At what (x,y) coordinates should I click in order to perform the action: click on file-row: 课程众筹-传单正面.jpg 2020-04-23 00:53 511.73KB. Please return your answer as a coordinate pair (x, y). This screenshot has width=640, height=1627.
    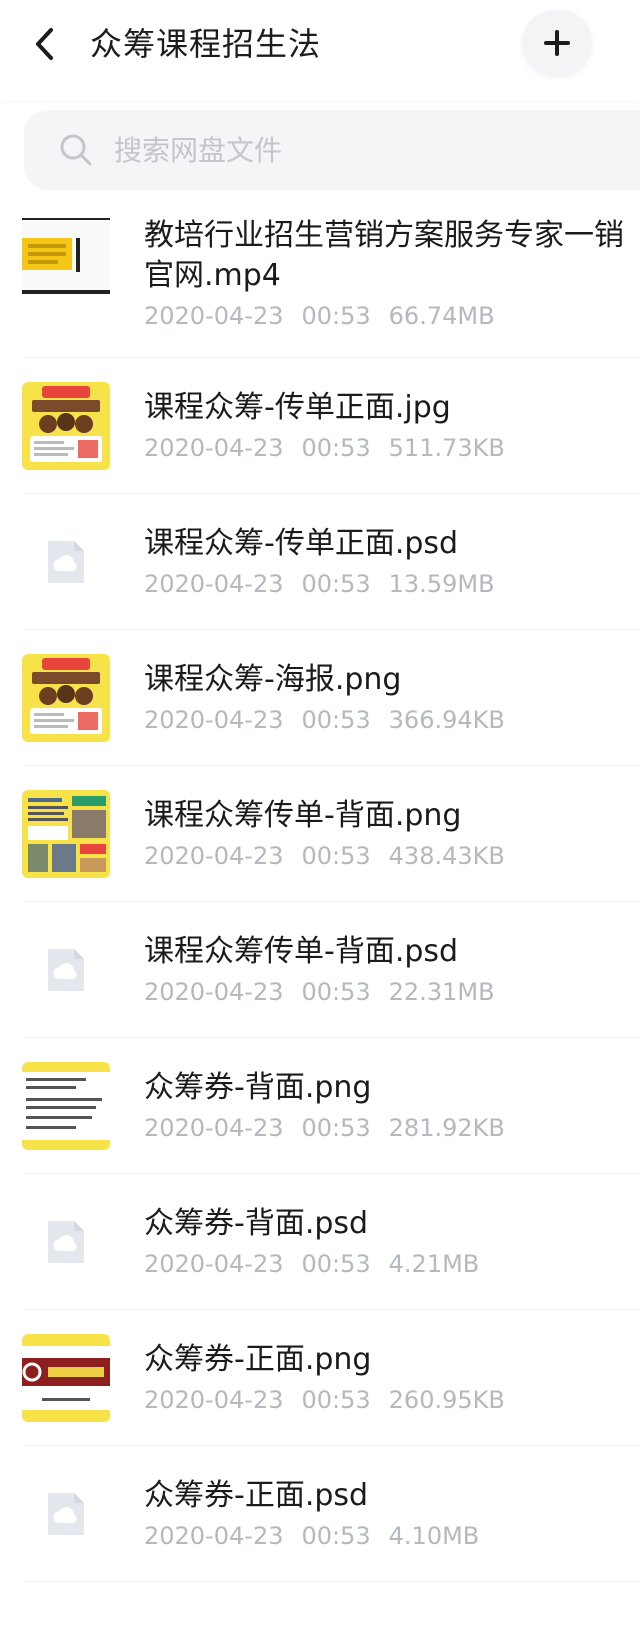
    Looking at the image, I should click on (320, 426).